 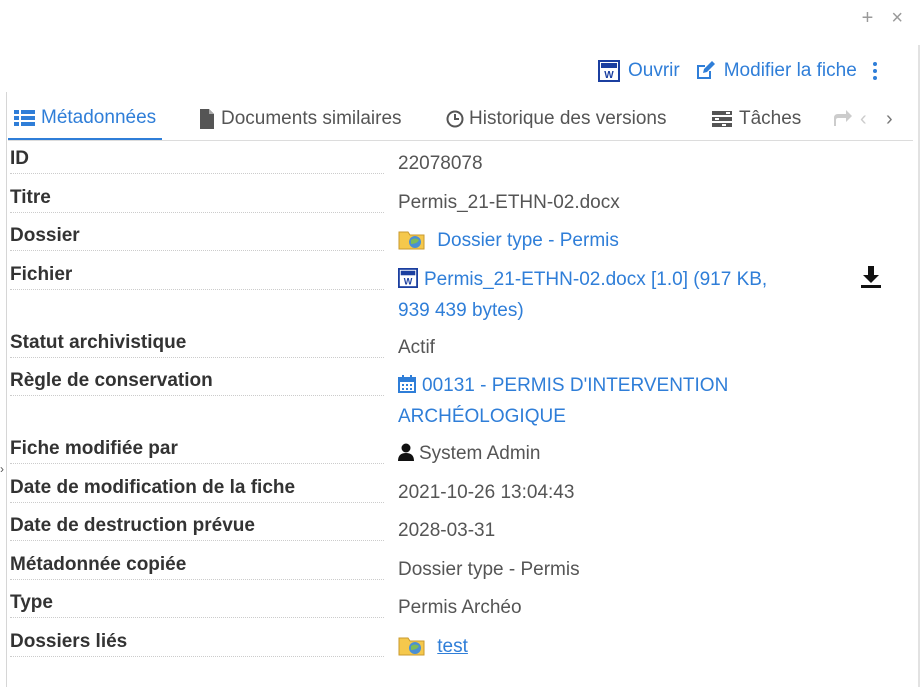 What do you see at coordinates (863, 119) in the screenshot?
I see `tabs-scroll-left-icon: ‹` at bounding box center [863, 119].